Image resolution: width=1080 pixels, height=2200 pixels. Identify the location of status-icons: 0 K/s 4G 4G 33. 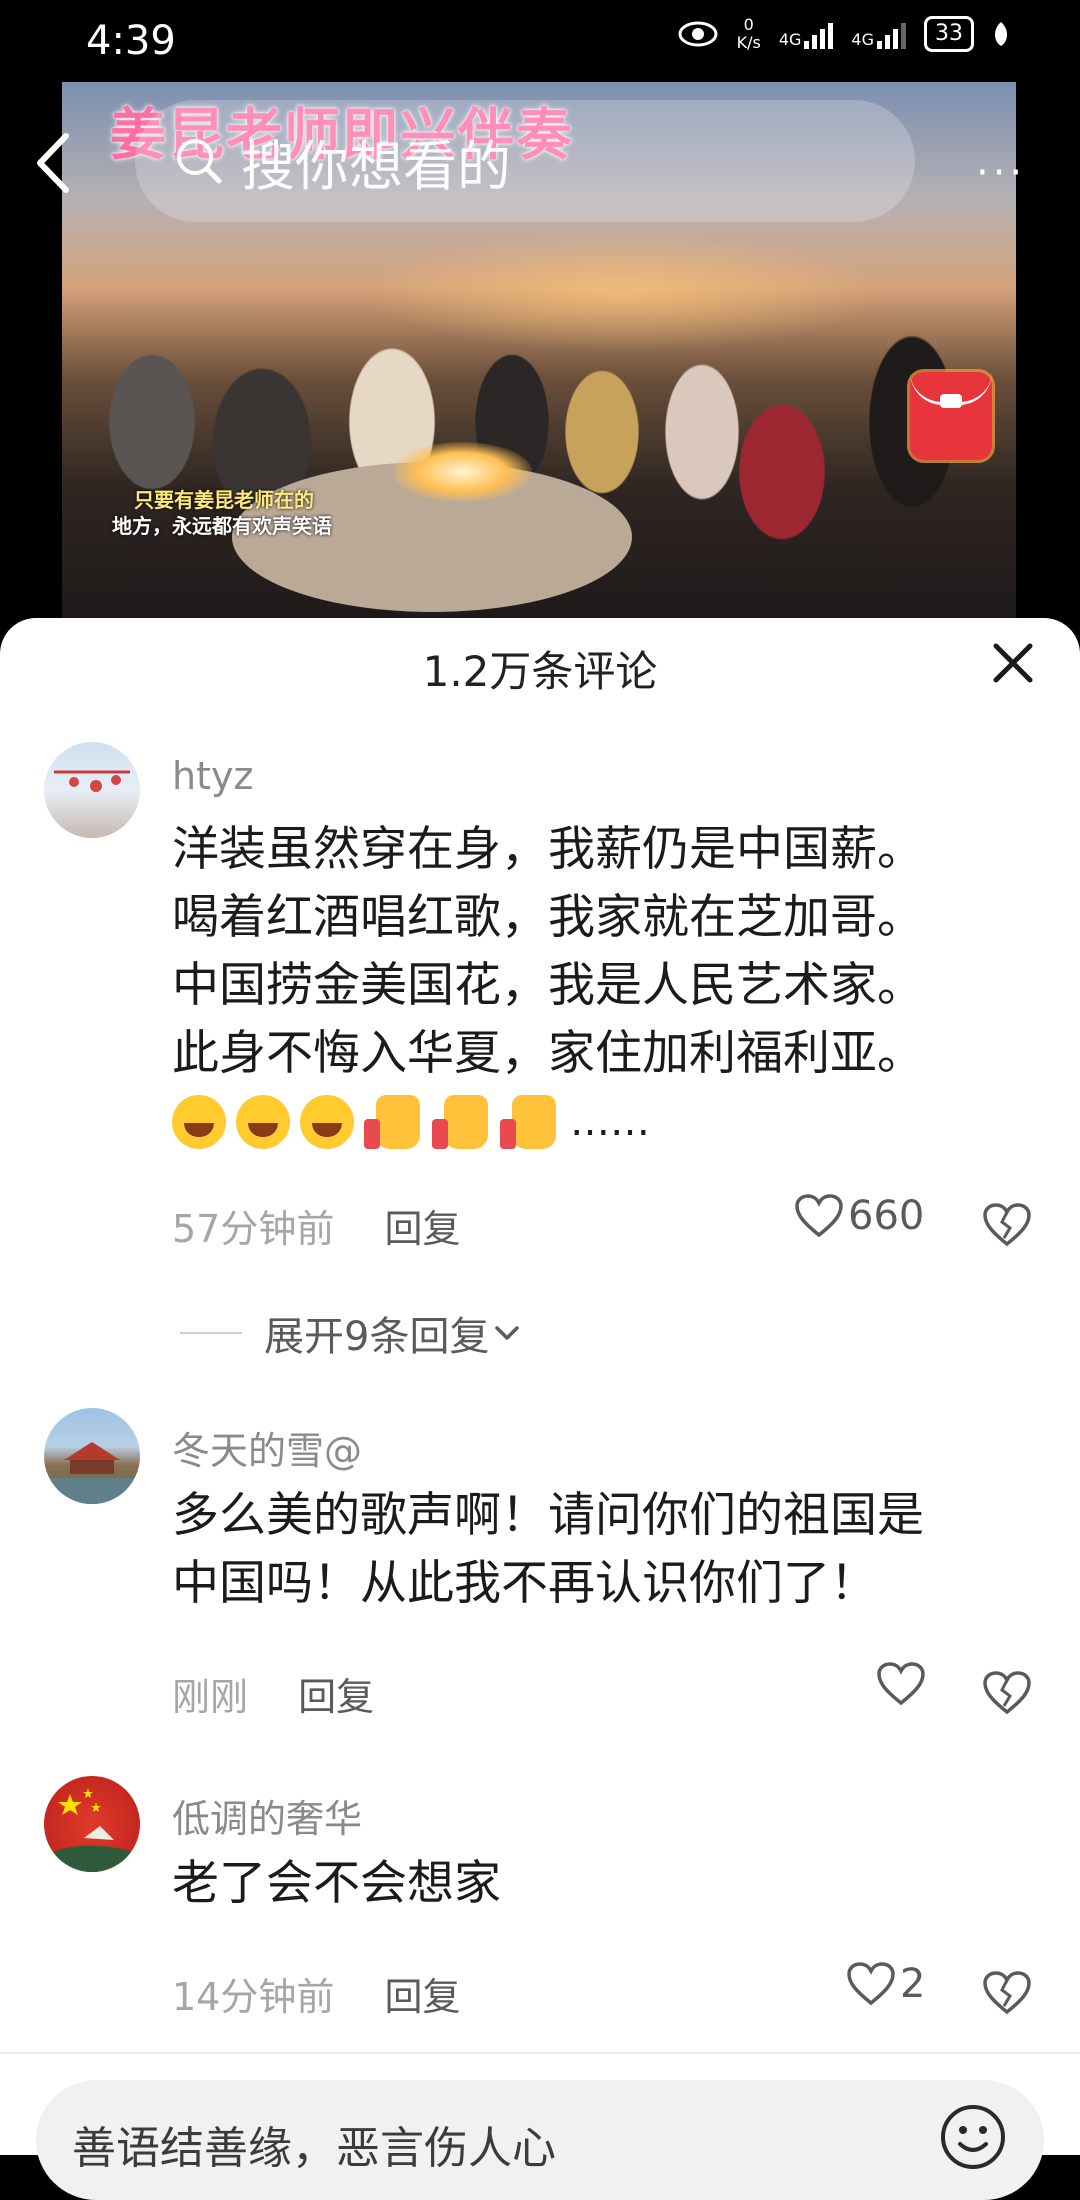
(843, 34).